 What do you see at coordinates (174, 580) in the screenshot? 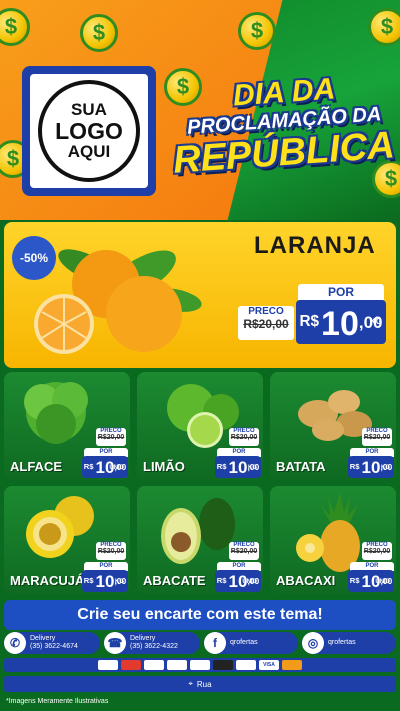
I see `product-name: ABACATE` at bounding box center [174, 580].